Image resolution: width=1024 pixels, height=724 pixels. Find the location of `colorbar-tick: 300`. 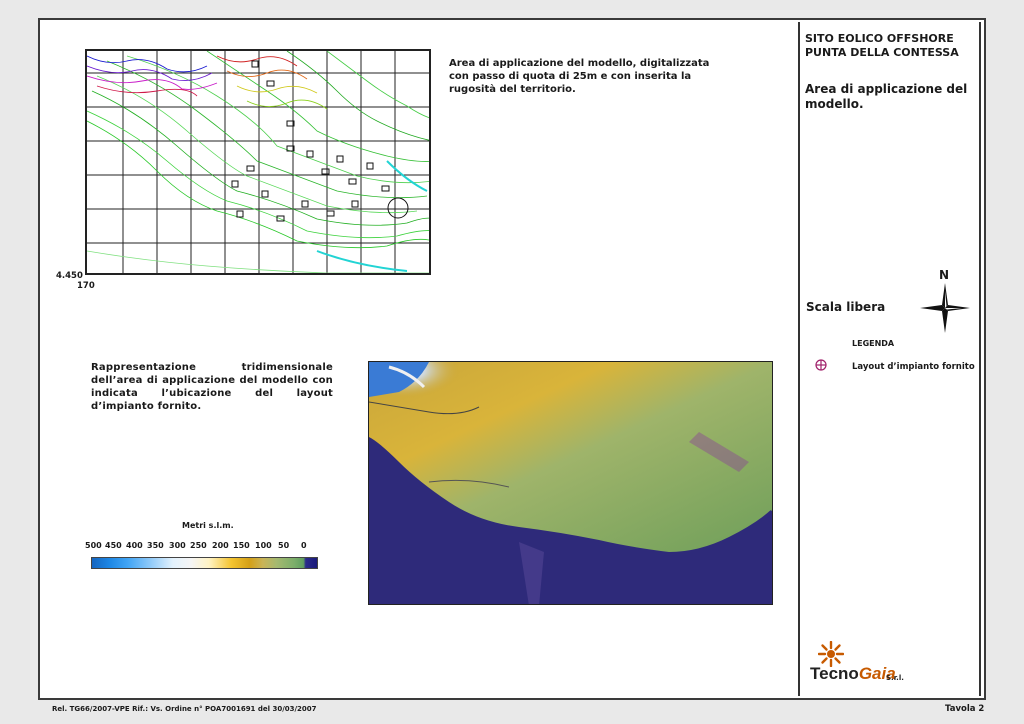

colorbar-tick: 300 is located at coordinates (177, 545).